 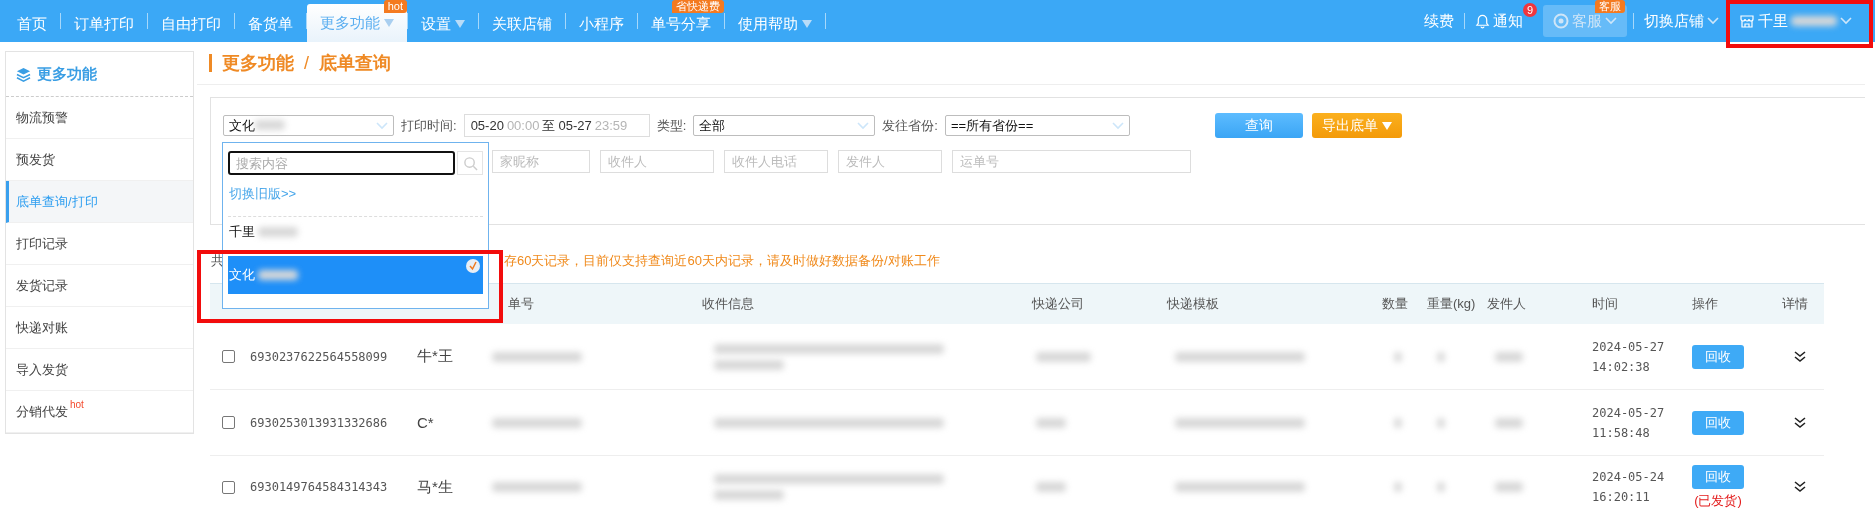 What do you see at coordinates (1530, 10) in the screenshot?
I see `notification-count: 9` at bounding box center [1530, 10].